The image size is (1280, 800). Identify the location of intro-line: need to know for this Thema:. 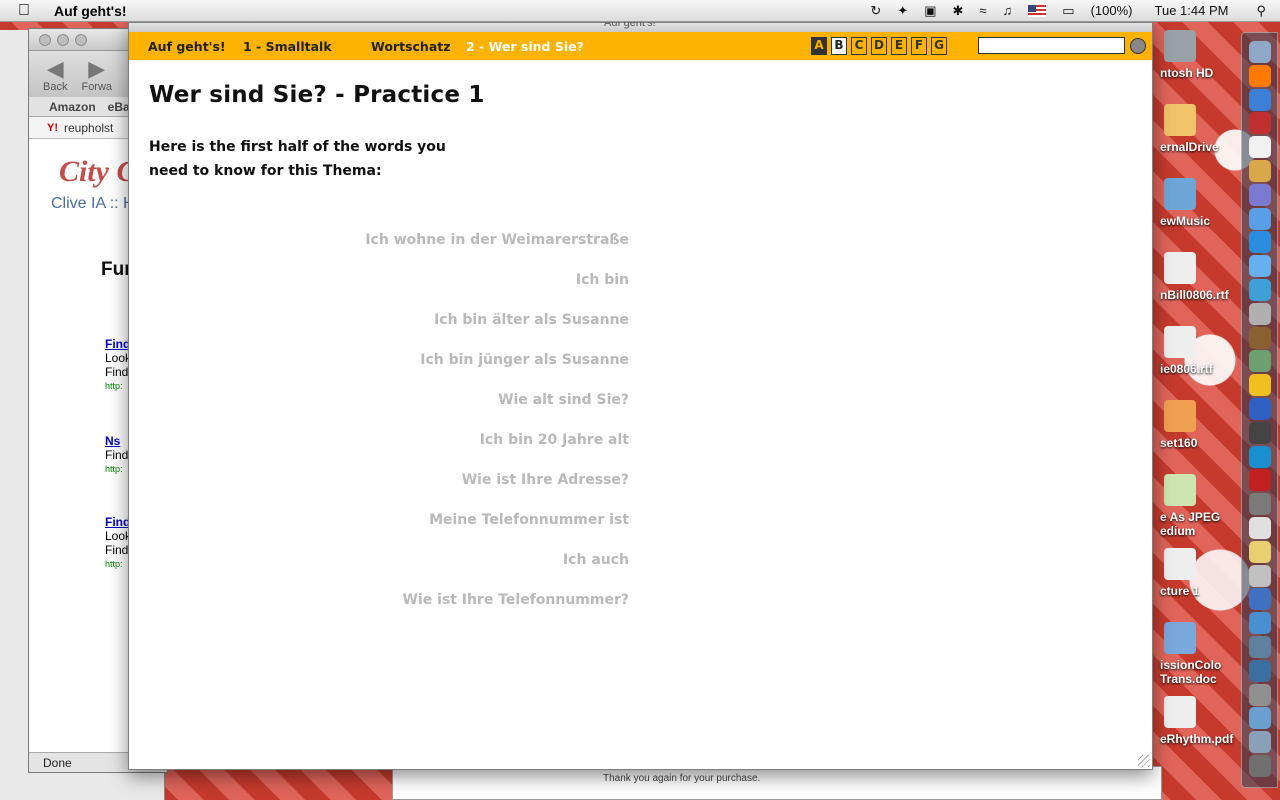
(265, 171).